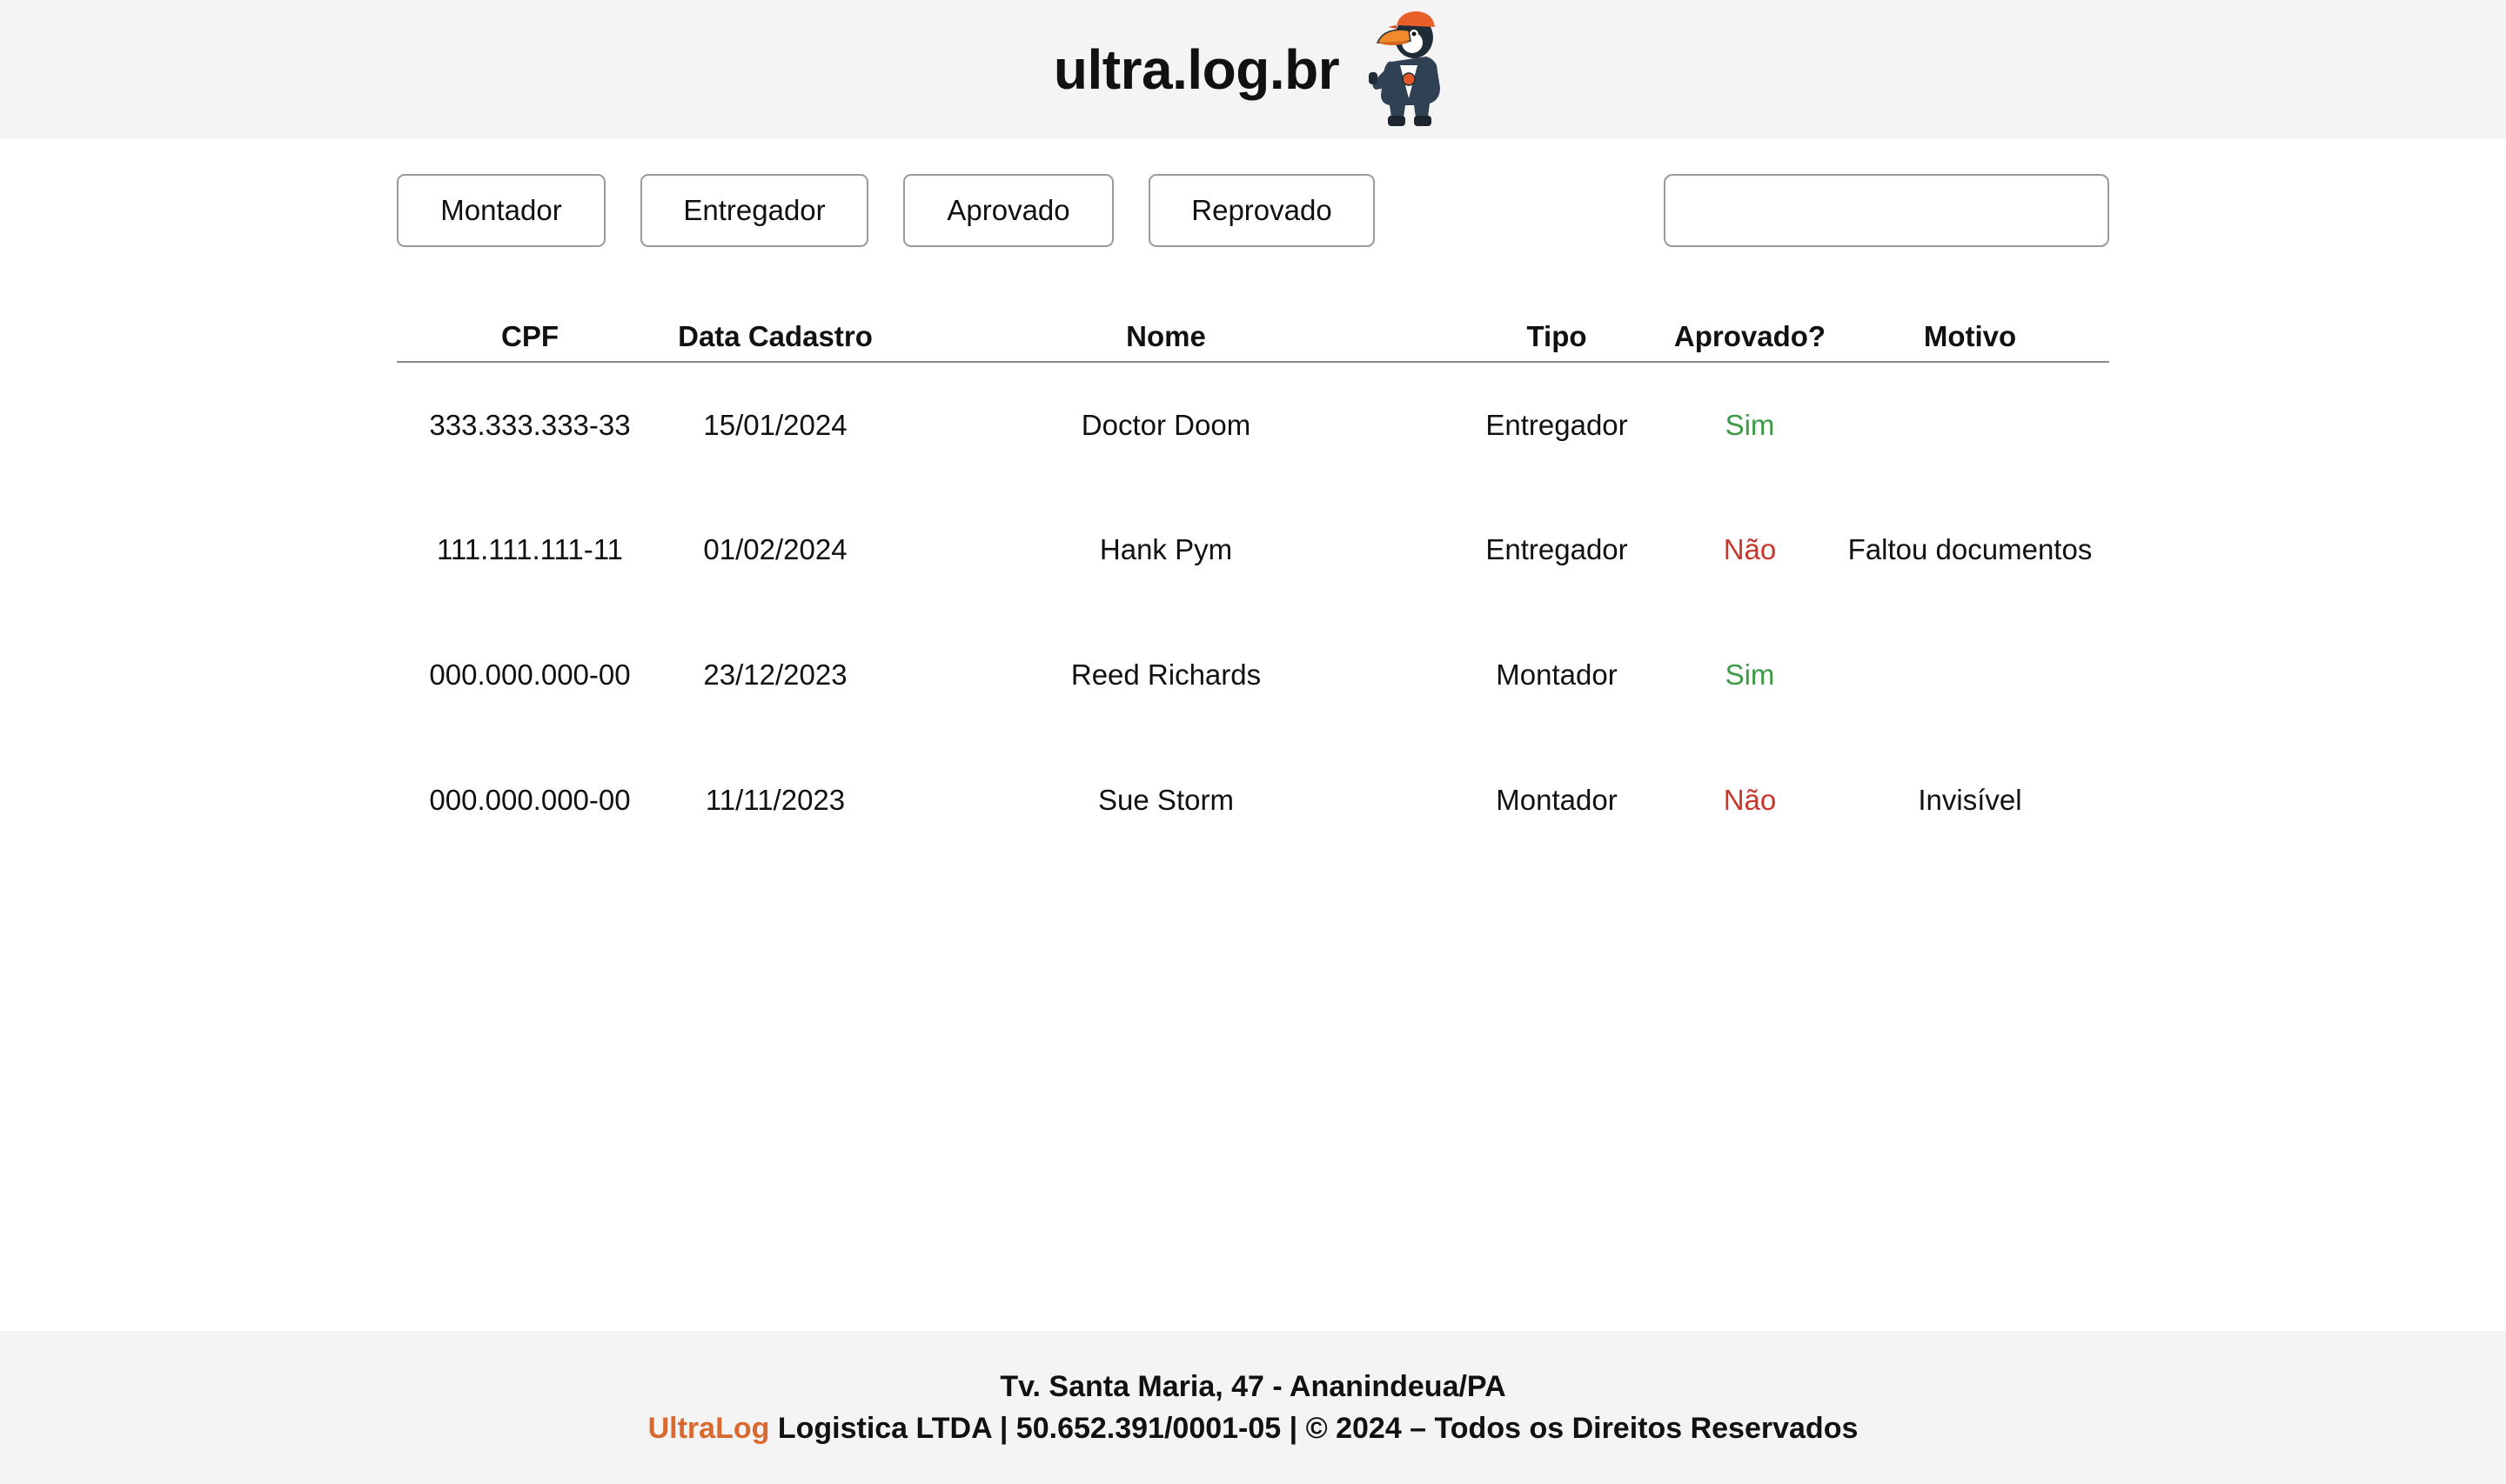 The height and width of the screenshot is (1484, 2506). I want to click on column-header-cpf: CPF, so click(530, 338).